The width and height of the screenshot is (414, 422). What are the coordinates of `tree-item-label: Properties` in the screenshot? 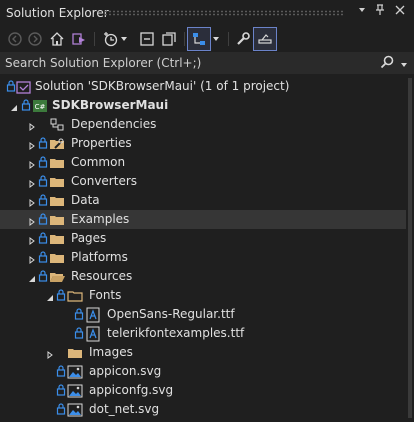 It's located at (101, 143).